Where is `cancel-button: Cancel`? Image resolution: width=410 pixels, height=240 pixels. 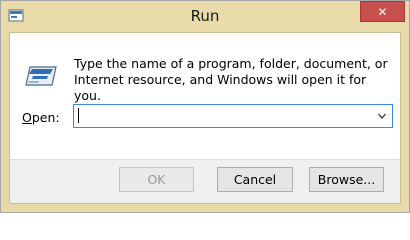
cancel-button: Cancel is located at coordinates (255, 179).